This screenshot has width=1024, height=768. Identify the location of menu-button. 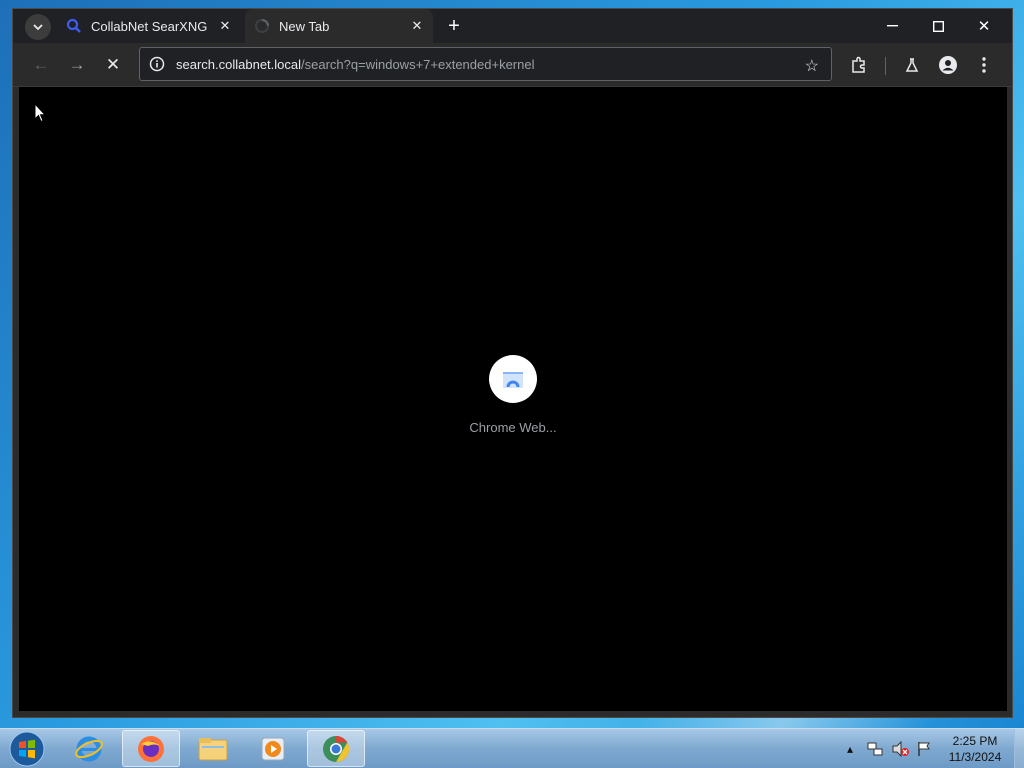
(984, 65).